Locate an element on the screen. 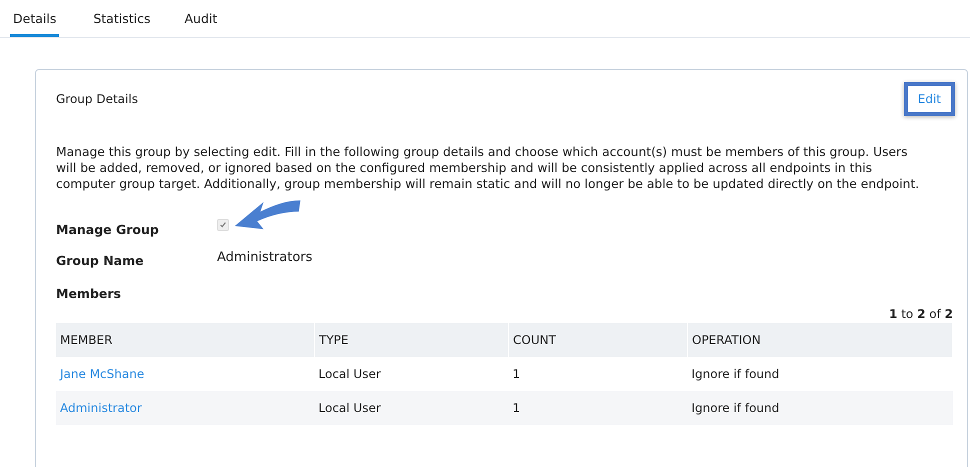  column-header: OPERATION is located at coordinates (820, 340).